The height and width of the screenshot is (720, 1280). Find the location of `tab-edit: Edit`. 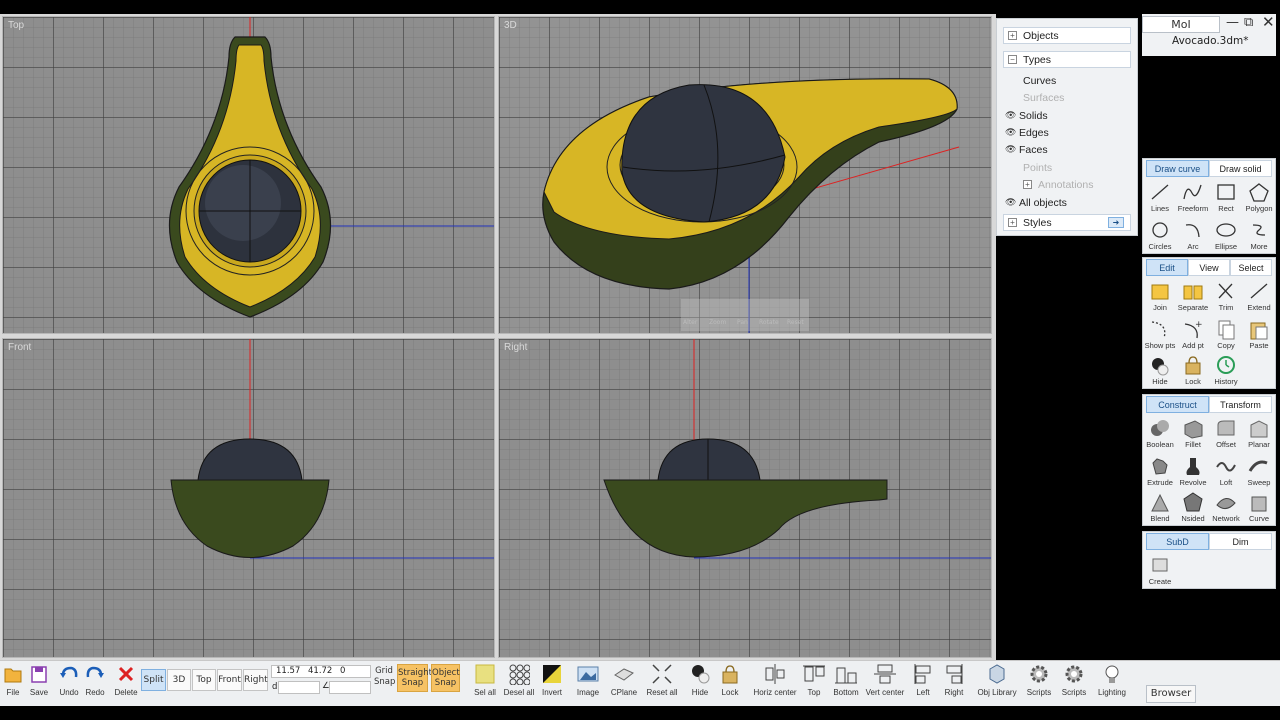

tab-edit: Edit is located at coordinates (1167, 267).